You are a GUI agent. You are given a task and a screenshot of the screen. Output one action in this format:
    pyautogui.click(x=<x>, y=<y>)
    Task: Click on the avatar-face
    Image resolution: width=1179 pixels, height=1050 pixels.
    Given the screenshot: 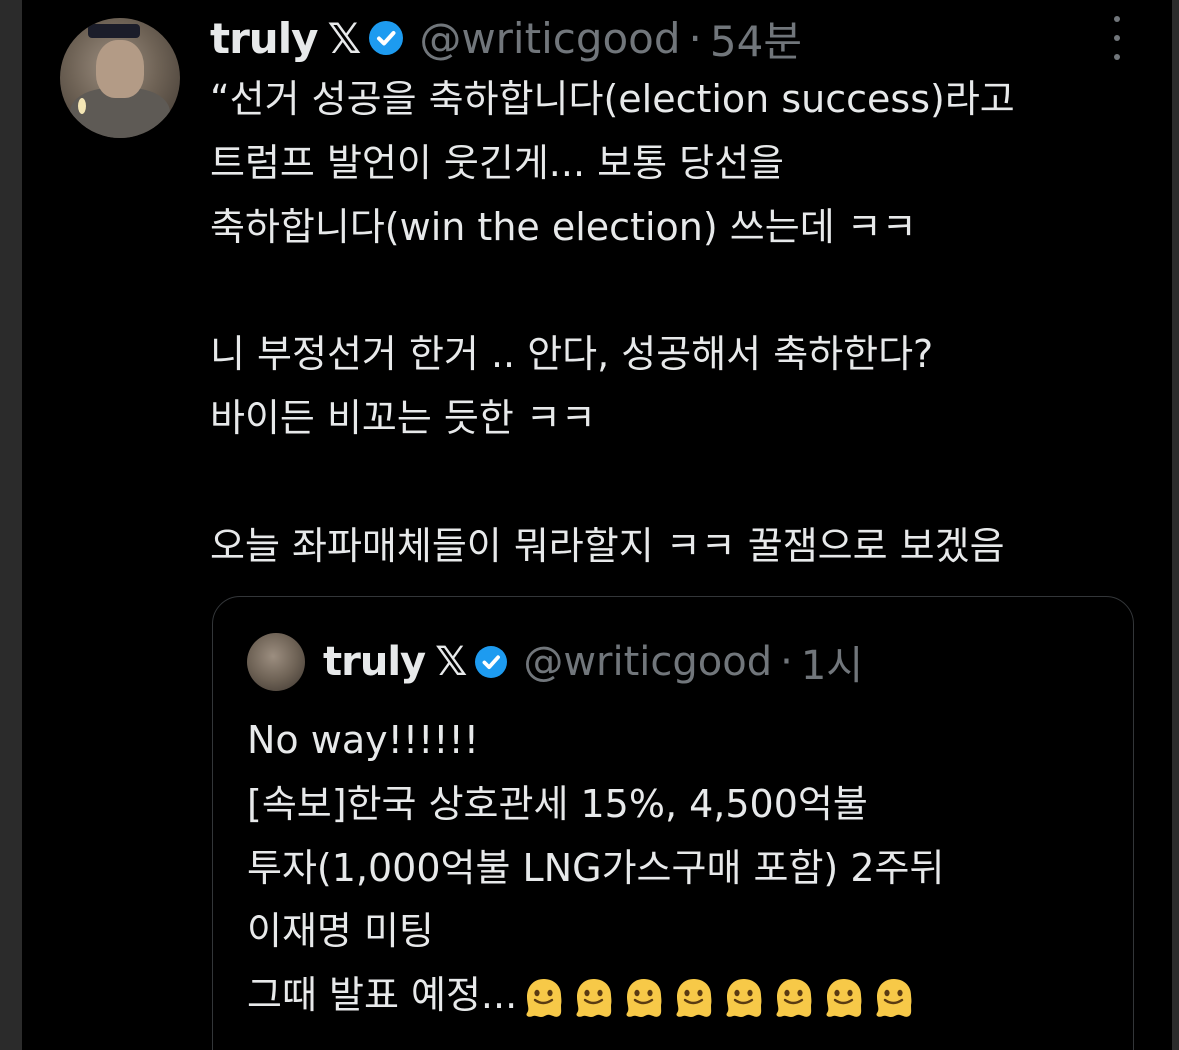 What is the action you would take?
    pyautogui.click(x=120, y=69)
    